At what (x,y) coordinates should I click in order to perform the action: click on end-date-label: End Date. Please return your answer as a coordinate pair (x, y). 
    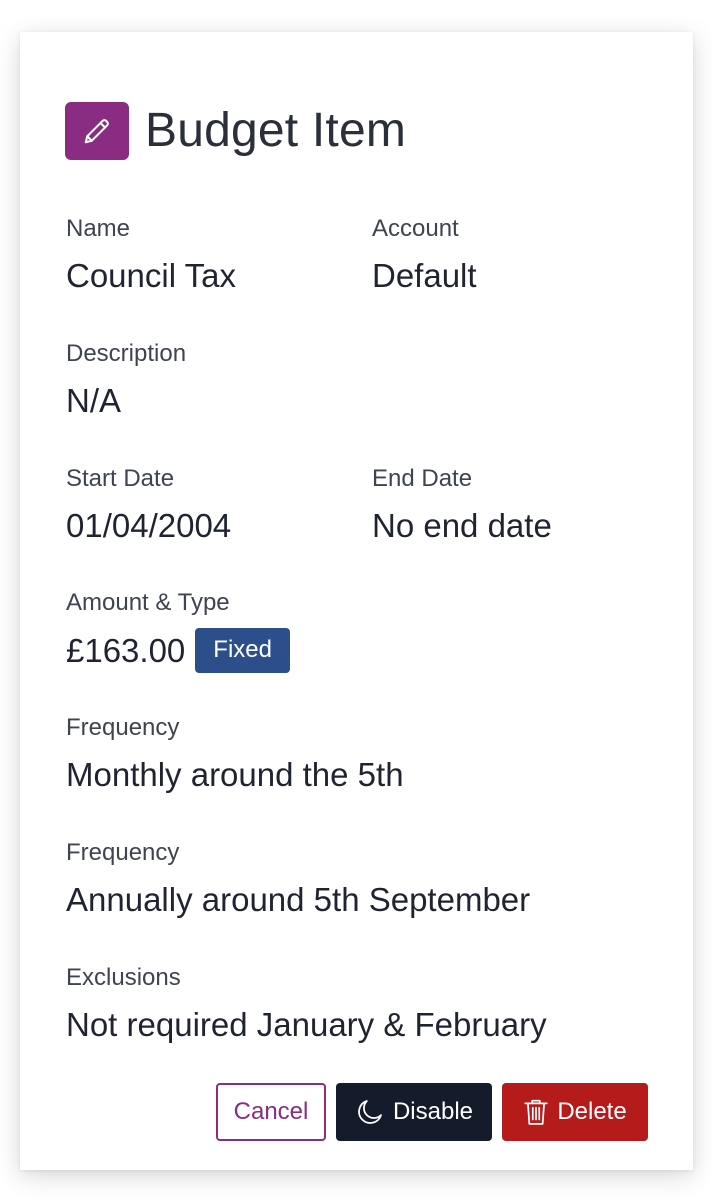
    Looking at the image, I should click on (422, 478).